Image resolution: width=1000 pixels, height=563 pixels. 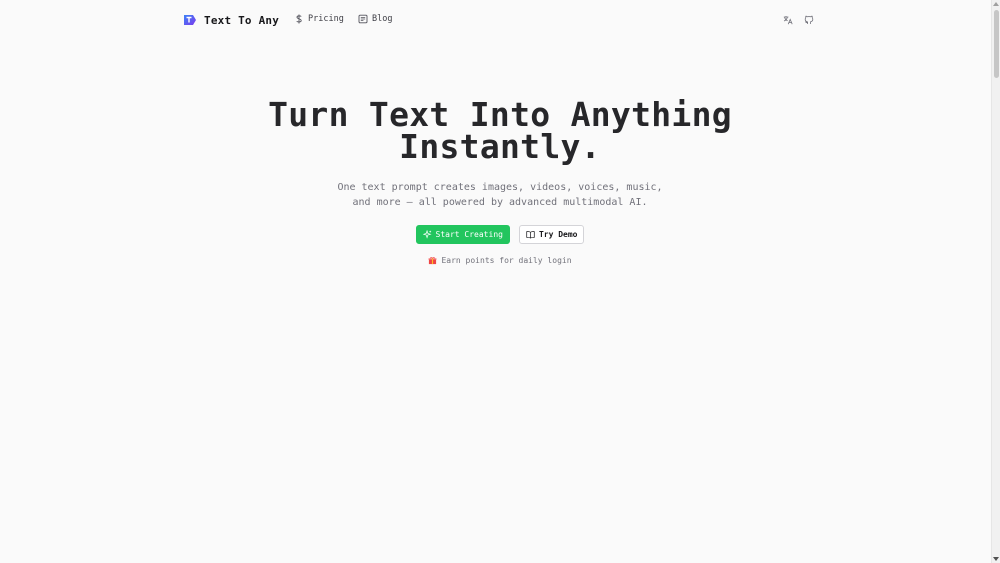 What do you see at coordinates (242, 20) in the screenshot?
I see `logo-text: Text To Any` at bounding box center [242, 20].